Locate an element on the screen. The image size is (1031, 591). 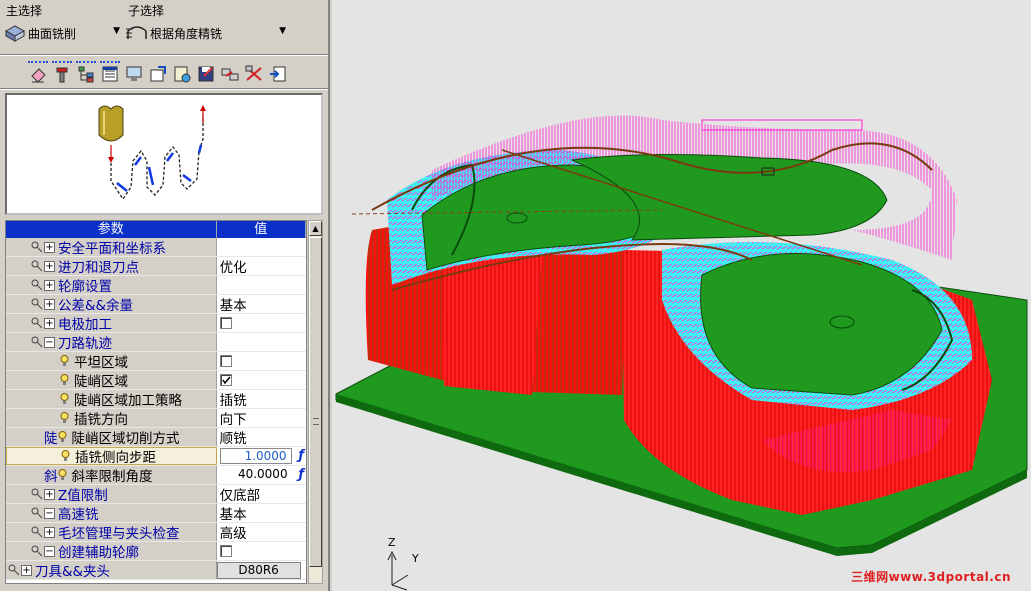
row-label: 刀路轨迹 is located at coordinates (85, 344).